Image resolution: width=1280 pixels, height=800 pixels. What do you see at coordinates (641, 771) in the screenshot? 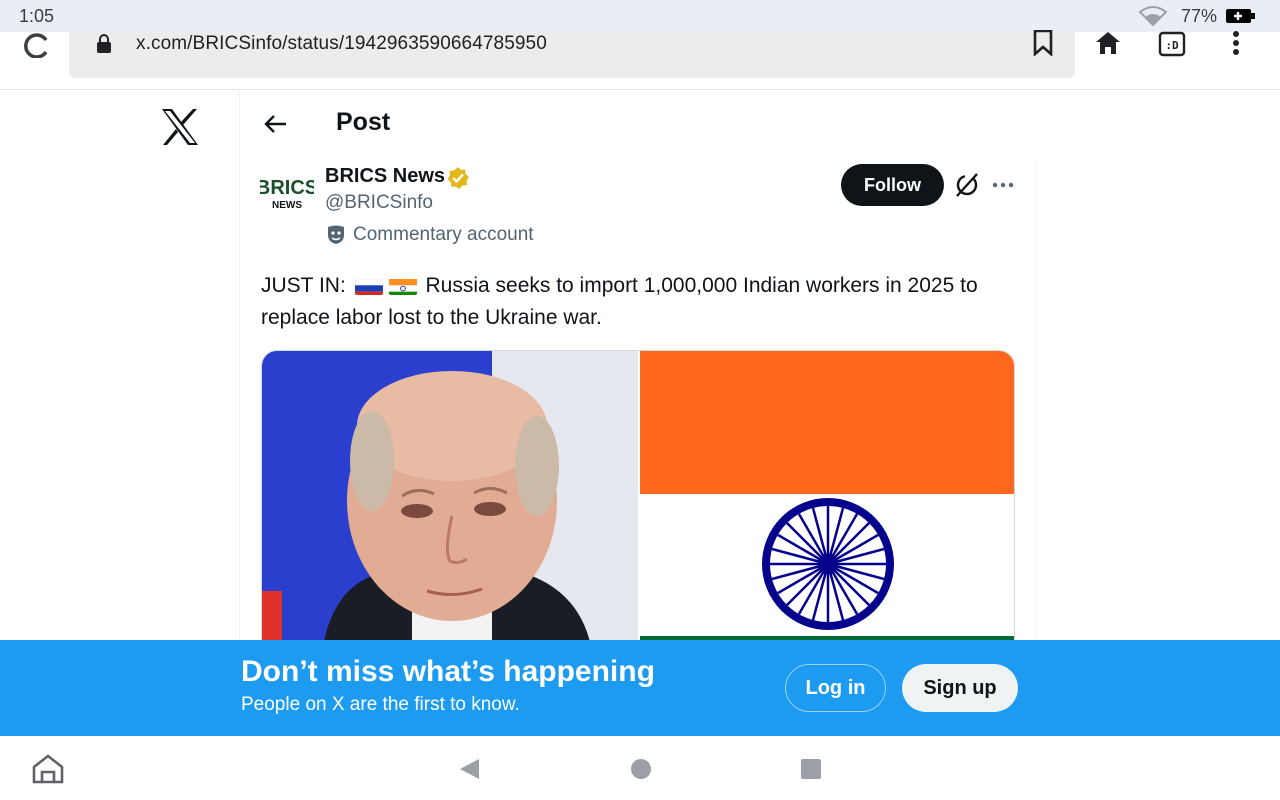
I see `nav-home-icon` at bounding box center [641, 771].